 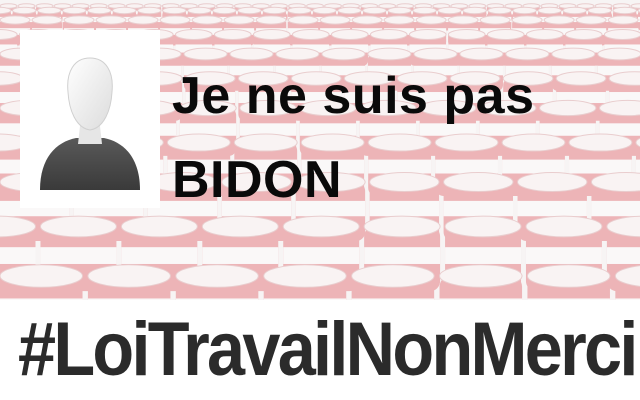 What do you see at coordinates (90, 123) in the screenshot?
I see `user-silhouette-icon` at bounding box center [90, 123].